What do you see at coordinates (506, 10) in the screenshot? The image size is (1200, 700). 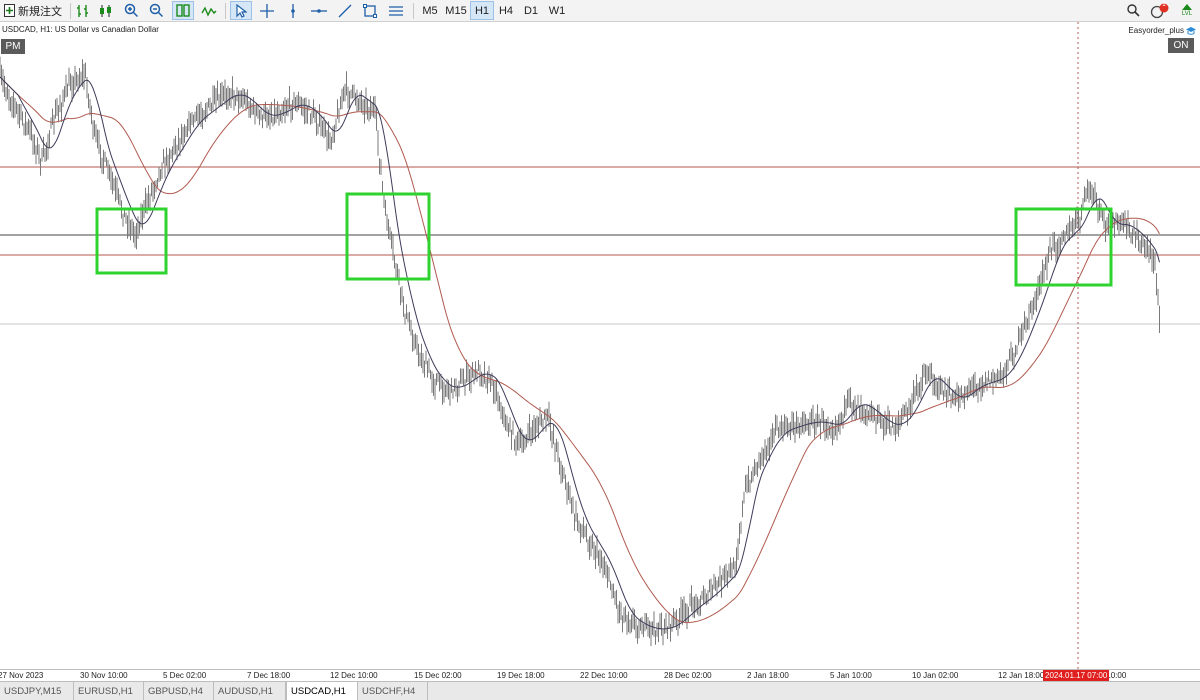 I see `timeframe-h4-button: H4` at bounding box center [506, 10].